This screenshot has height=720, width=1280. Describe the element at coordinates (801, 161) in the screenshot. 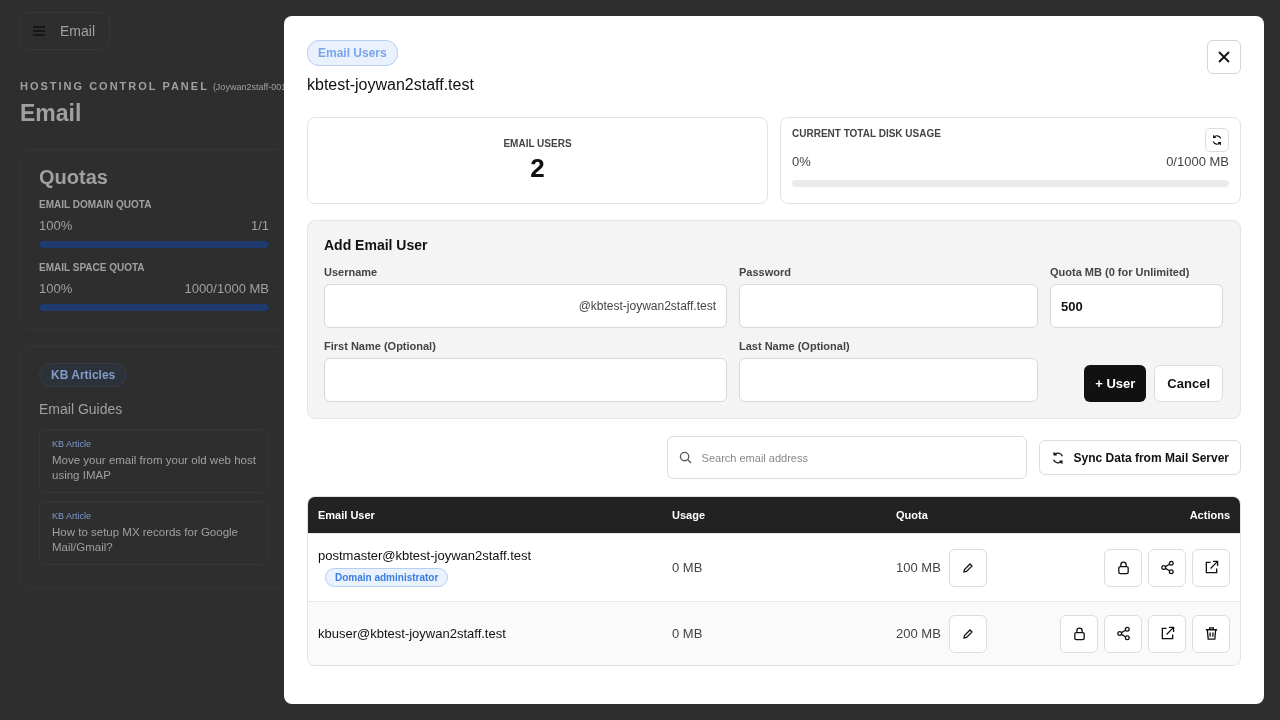

I see `disk-percent: 0%` at that location.